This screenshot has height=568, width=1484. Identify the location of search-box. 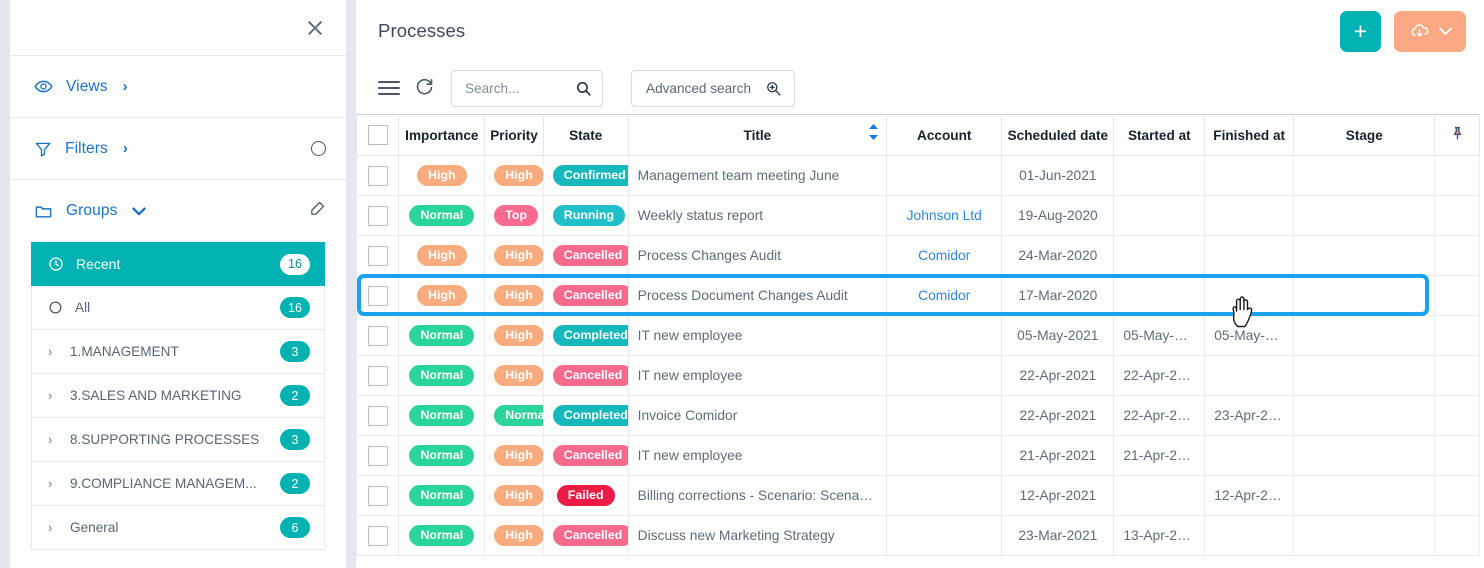
(527, 88).